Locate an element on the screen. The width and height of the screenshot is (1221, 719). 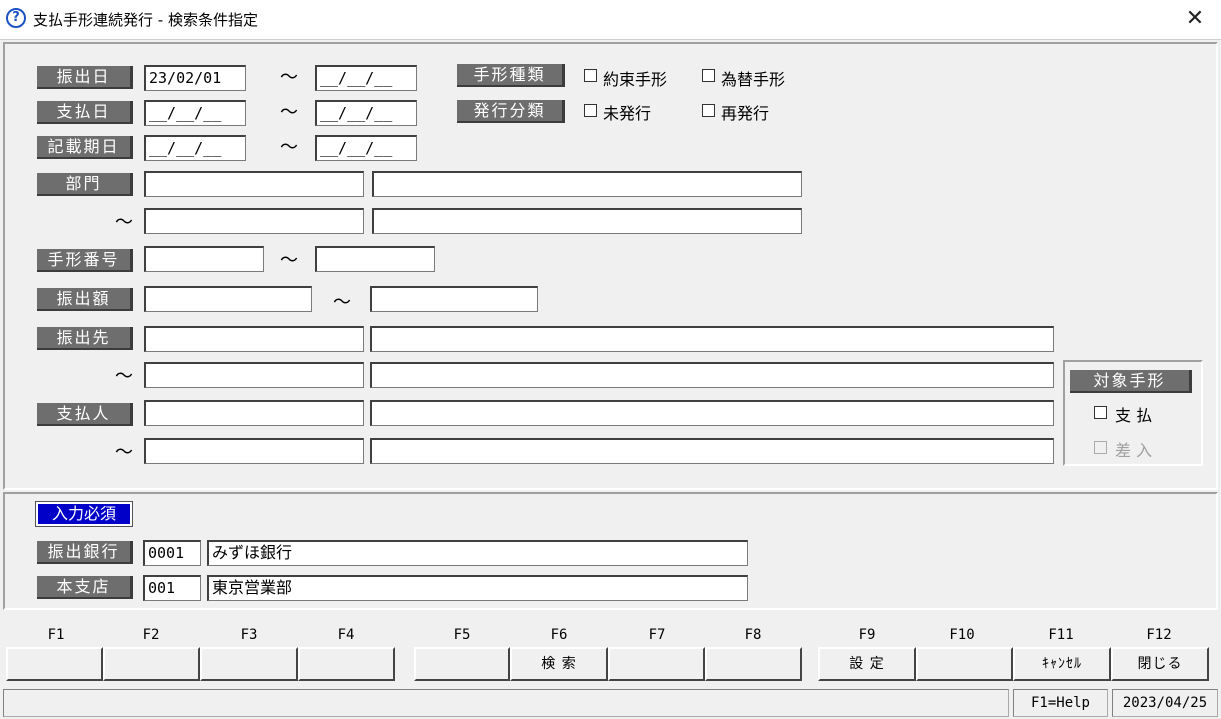
furidashi-saki-label: 振出先 is located at coordinates (85, 338).